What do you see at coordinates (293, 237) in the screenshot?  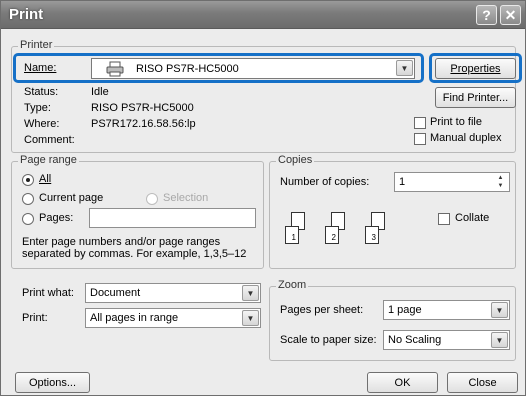 I see `page-number-1: 1` at bounding box center [293, 237].